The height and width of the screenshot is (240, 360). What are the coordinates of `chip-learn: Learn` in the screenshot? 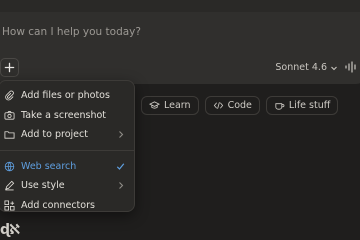 It's located at (170, 105).